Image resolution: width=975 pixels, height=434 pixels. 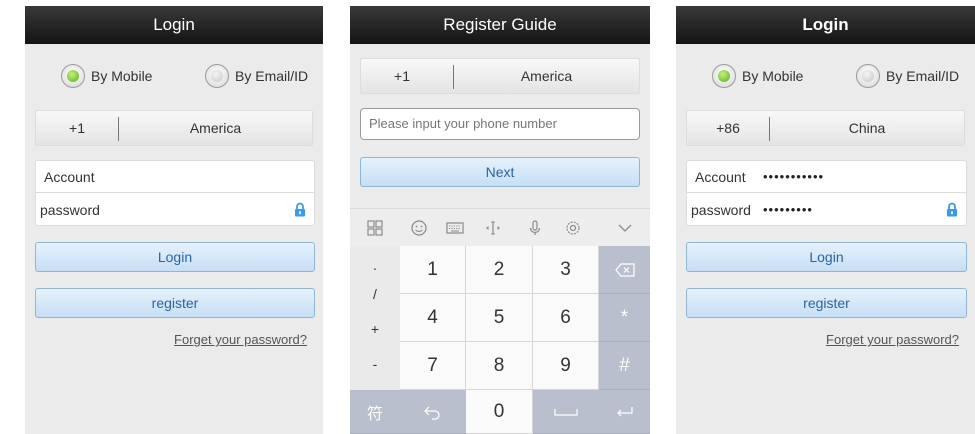 What do you see at coordinates (175, 210) in the screenshot?
I see `password-field: password` at bounding box center [175, 210].